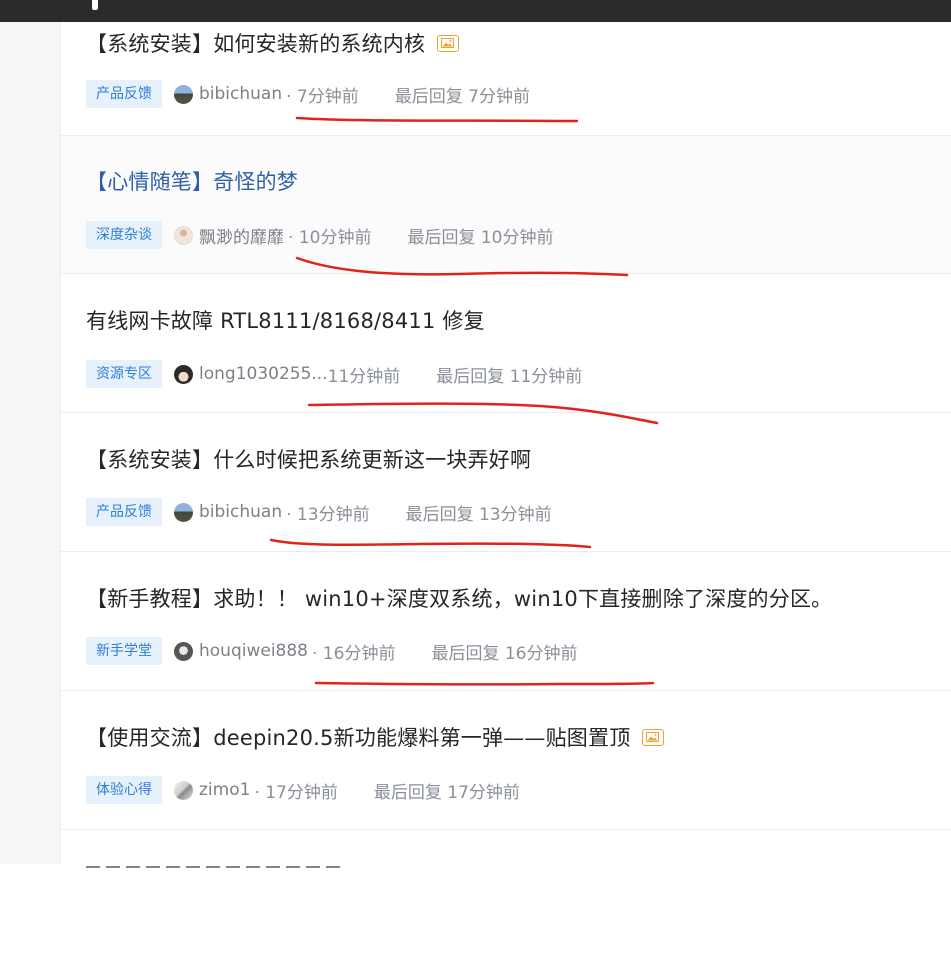 Image resolution: width=951 pixels, height=969 pixels. What do you see at coordinates (236, 866) in the screenshot?
I see `post-title-partial` at bounding box center [236, 866].